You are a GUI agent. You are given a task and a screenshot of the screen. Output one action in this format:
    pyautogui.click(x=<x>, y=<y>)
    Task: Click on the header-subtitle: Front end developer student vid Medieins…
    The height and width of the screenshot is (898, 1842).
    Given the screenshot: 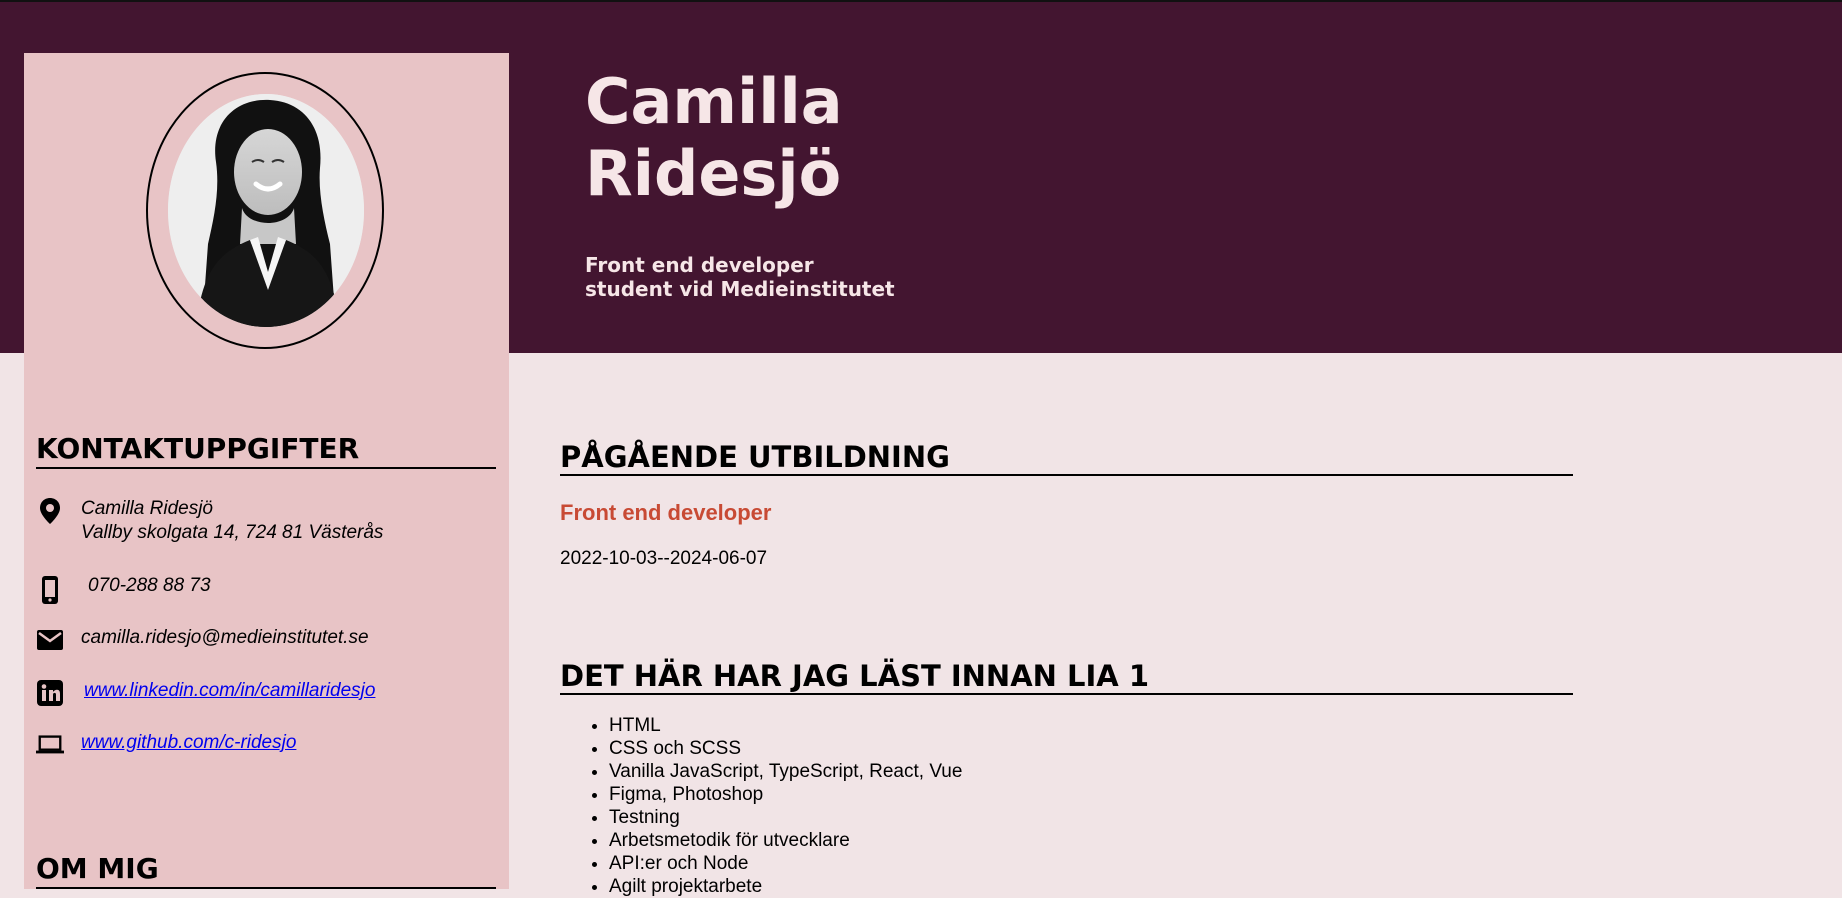 What is the action you would take?
    pyautogui.click(x=740, y=277)
    